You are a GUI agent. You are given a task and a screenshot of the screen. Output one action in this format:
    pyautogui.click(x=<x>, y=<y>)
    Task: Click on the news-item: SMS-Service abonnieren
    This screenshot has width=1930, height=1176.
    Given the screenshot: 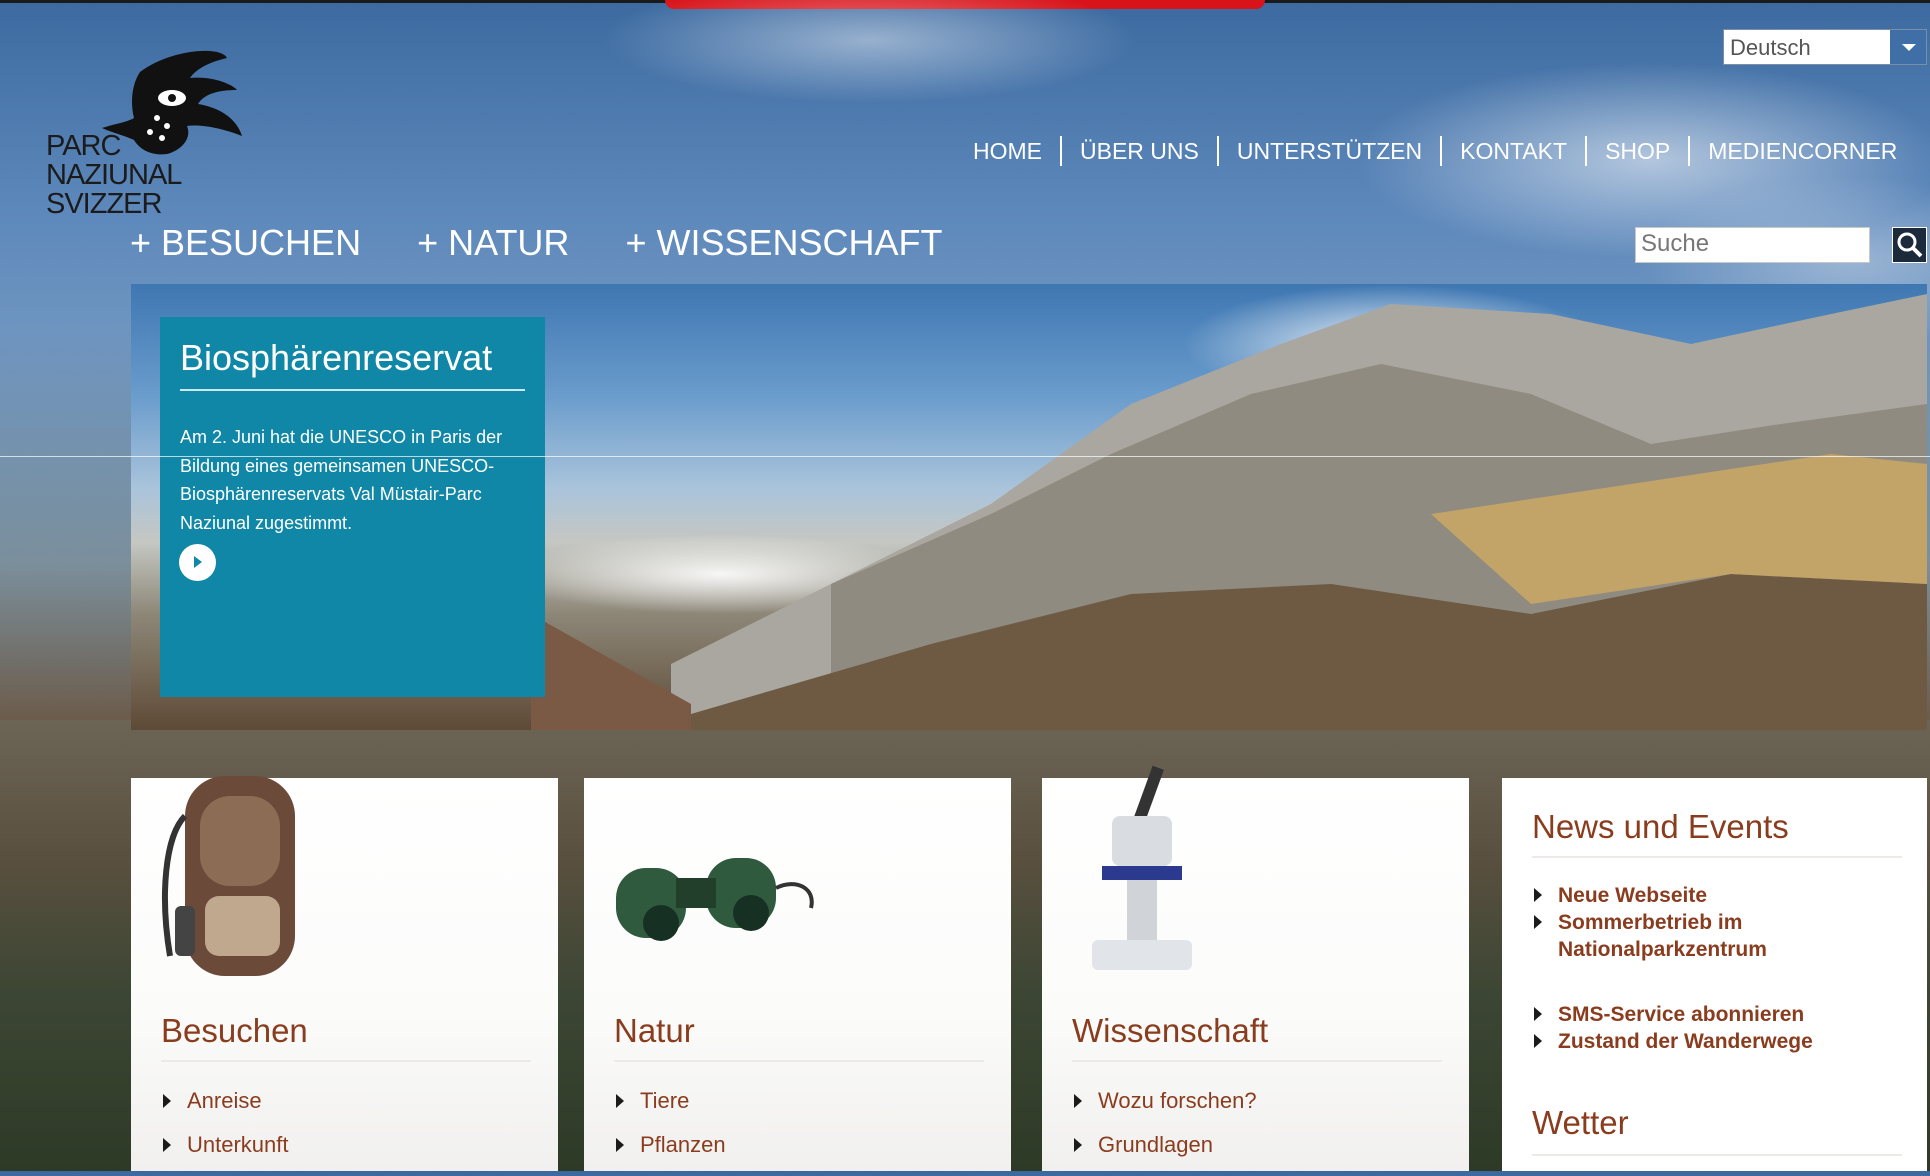 What is the action you would take?
    pyautogui.click(x=1685, y=1014)
    